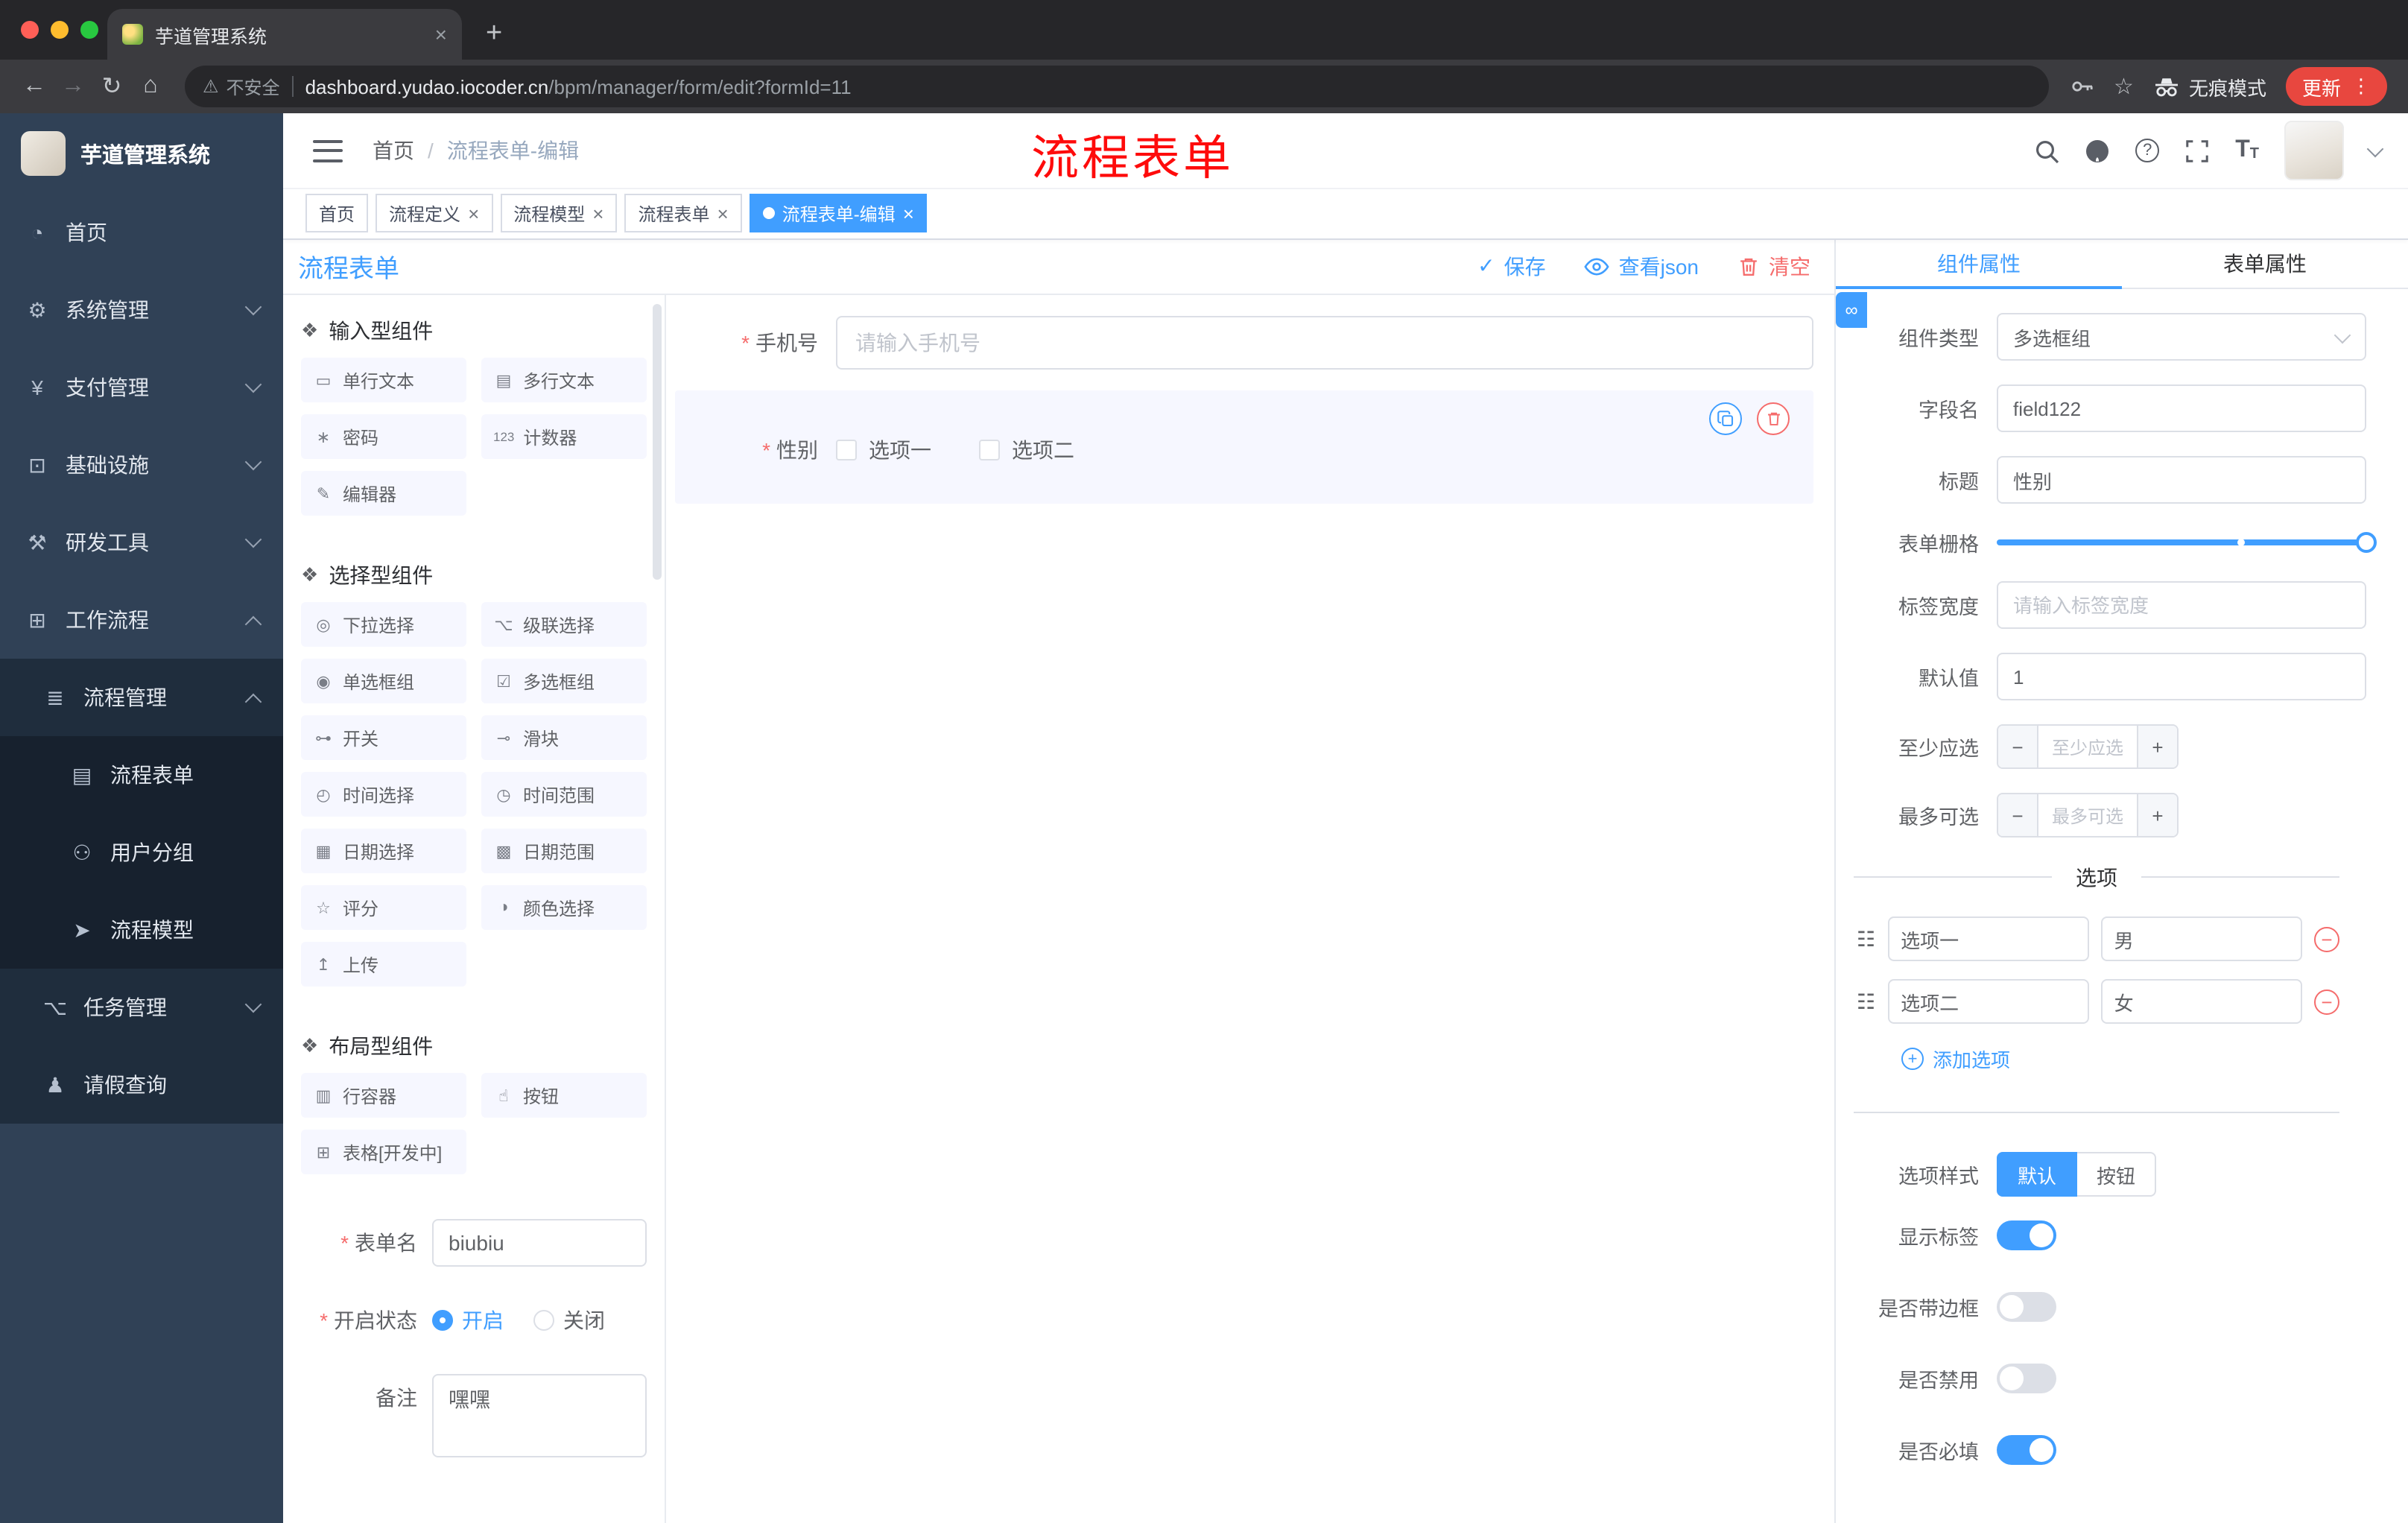 Image resolution: width=2408 pixels, height=1523 pixels. What do you see at coordinates (328, 151) in the screenshot?
I see `hamburger-icon` at bounding box center [328, 151].